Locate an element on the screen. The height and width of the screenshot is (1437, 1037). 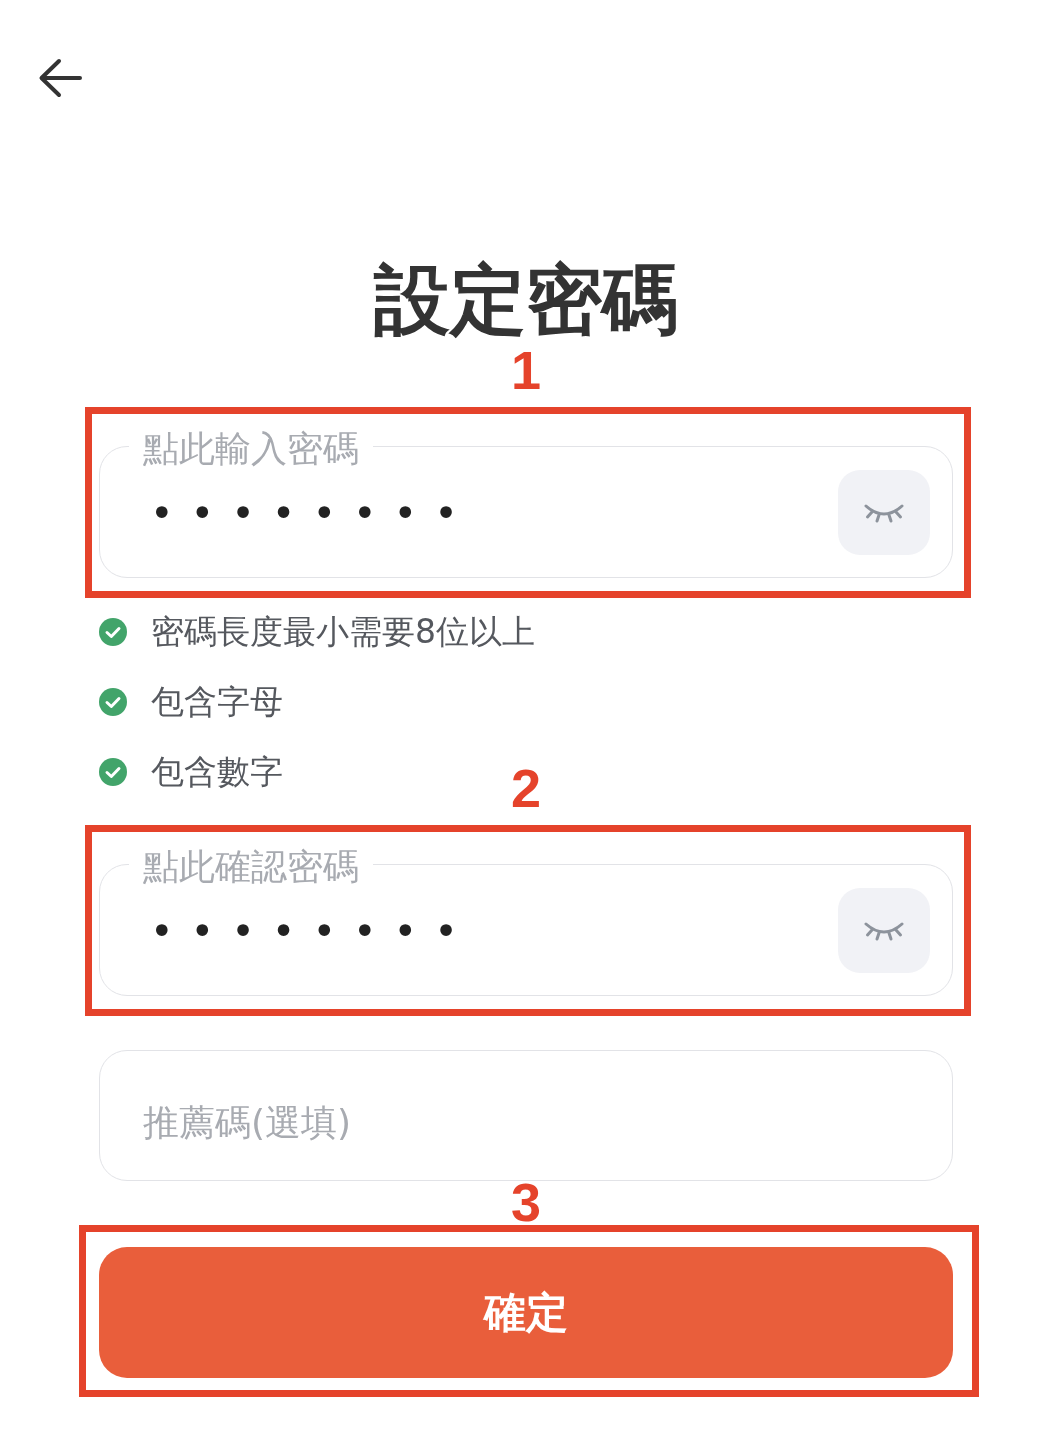
annotation-number: 1 is located at coordinates (526, 371).